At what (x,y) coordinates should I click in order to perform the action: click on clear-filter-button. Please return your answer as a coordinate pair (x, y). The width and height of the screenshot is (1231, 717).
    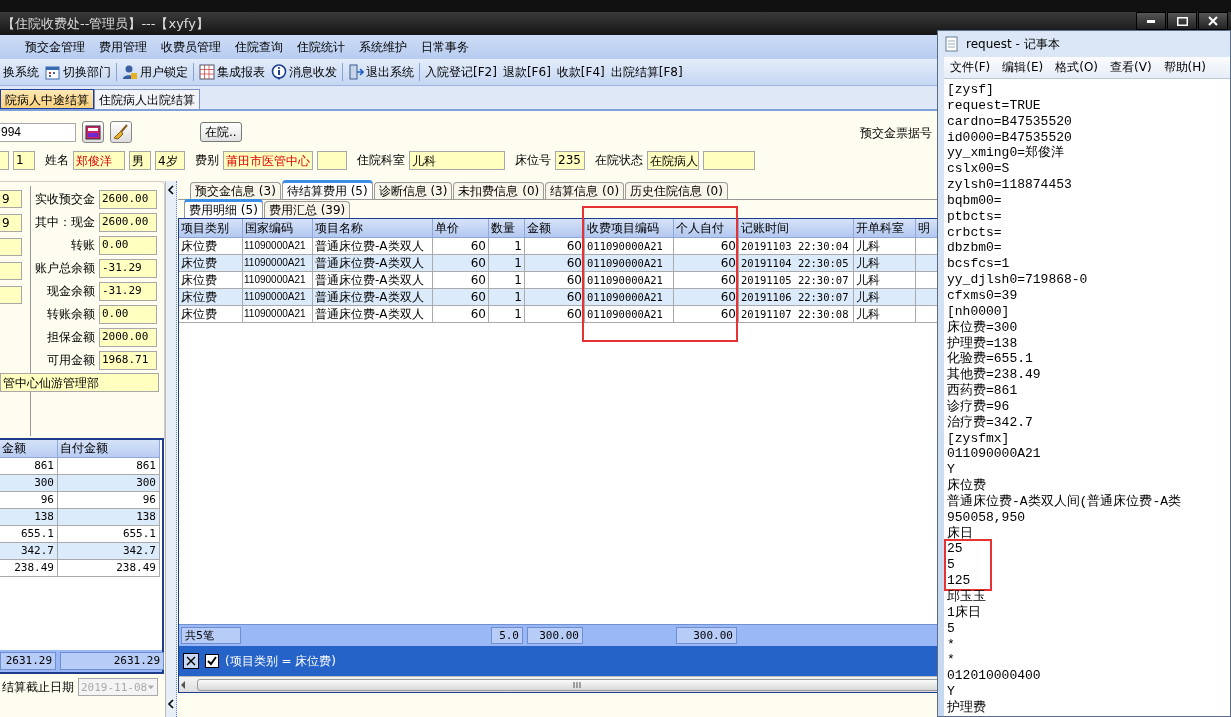
    Looking at the image, I should click on (191, 661).